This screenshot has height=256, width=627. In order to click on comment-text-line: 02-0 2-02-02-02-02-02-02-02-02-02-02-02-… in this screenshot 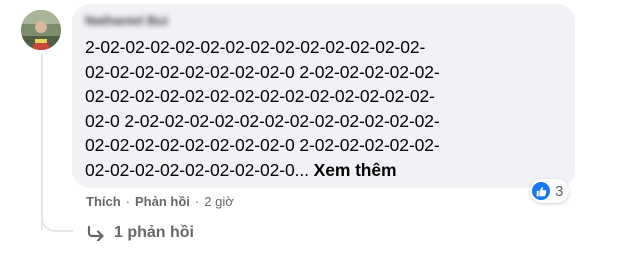, I will do `click(262, 120)`.